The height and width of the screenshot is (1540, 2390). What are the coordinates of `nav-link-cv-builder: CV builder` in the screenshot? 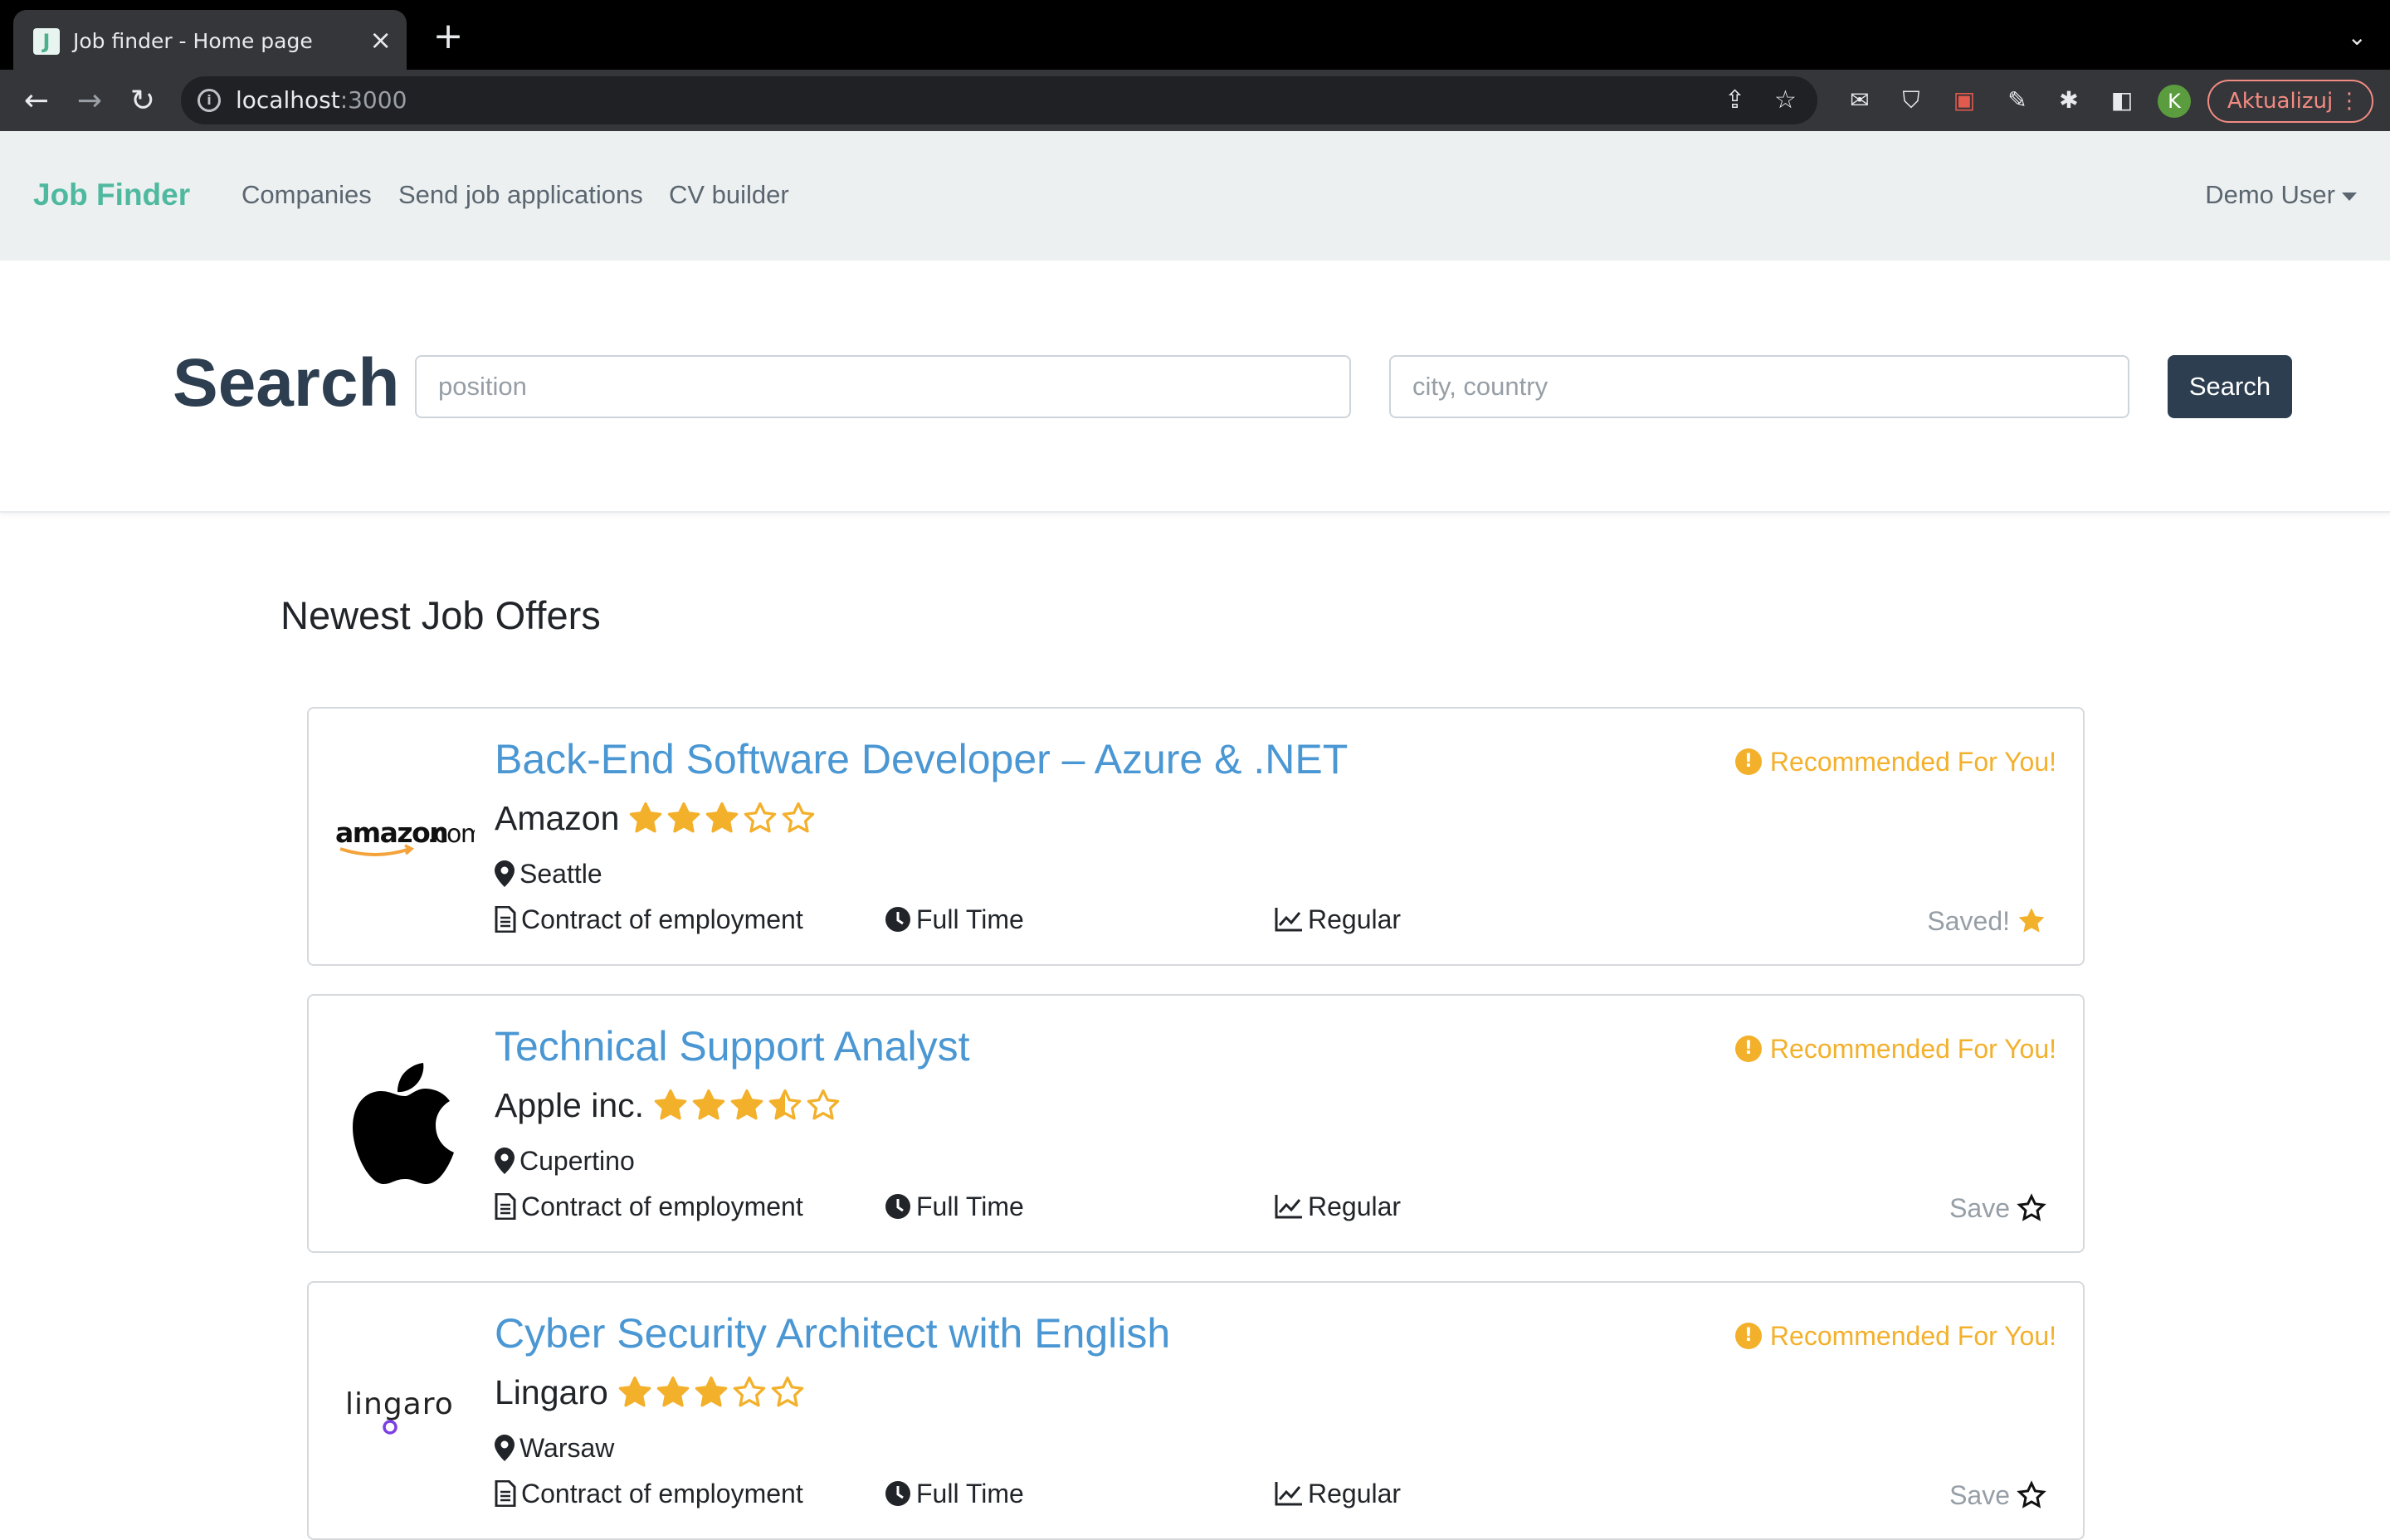 It's located at (729, 195).